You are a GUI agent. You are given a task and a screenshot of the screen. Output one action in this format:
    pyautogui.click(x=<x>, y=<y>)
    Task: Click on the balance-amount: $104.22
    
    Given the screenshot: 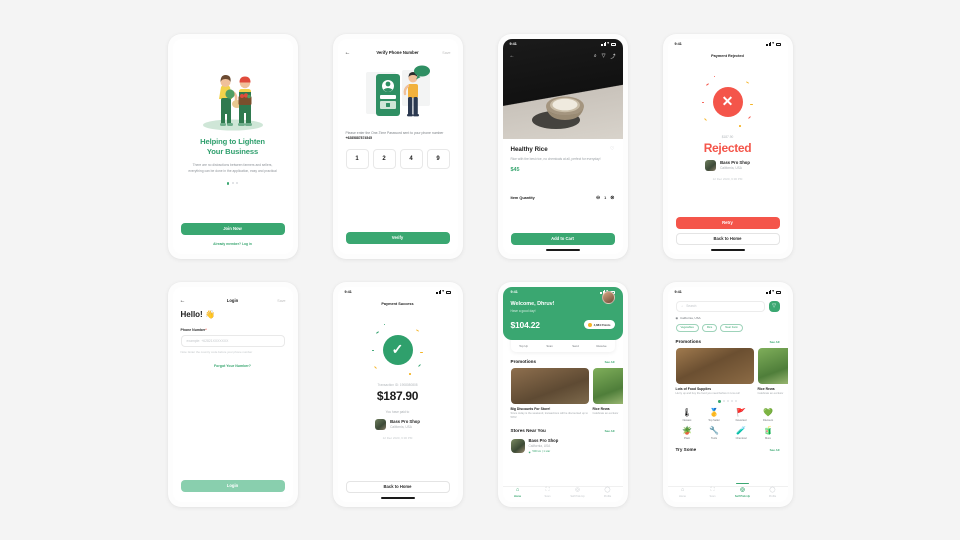 What is the action you would take?
    pyautogui.click(x=525, y=324)
    